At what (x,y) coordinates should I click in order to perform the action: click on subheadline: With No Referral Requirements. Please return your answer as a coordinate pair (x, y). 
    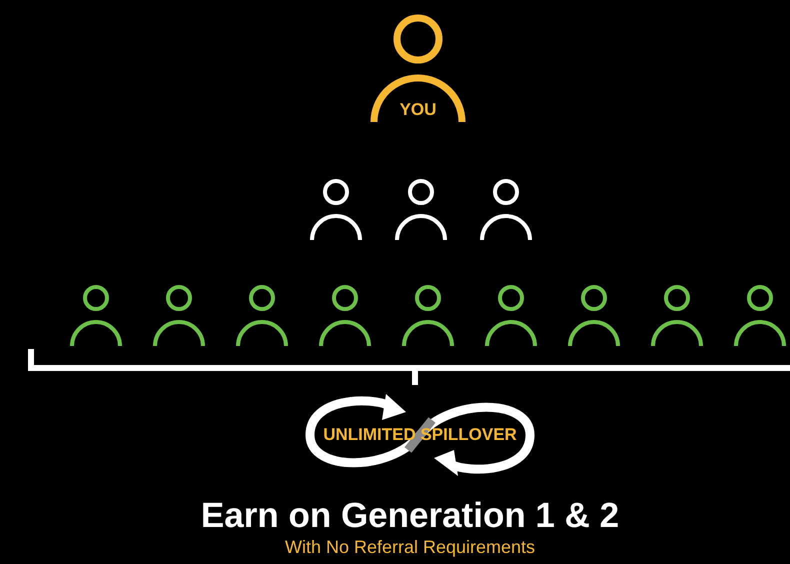
    Looking at the image, I should click on (410, 547).